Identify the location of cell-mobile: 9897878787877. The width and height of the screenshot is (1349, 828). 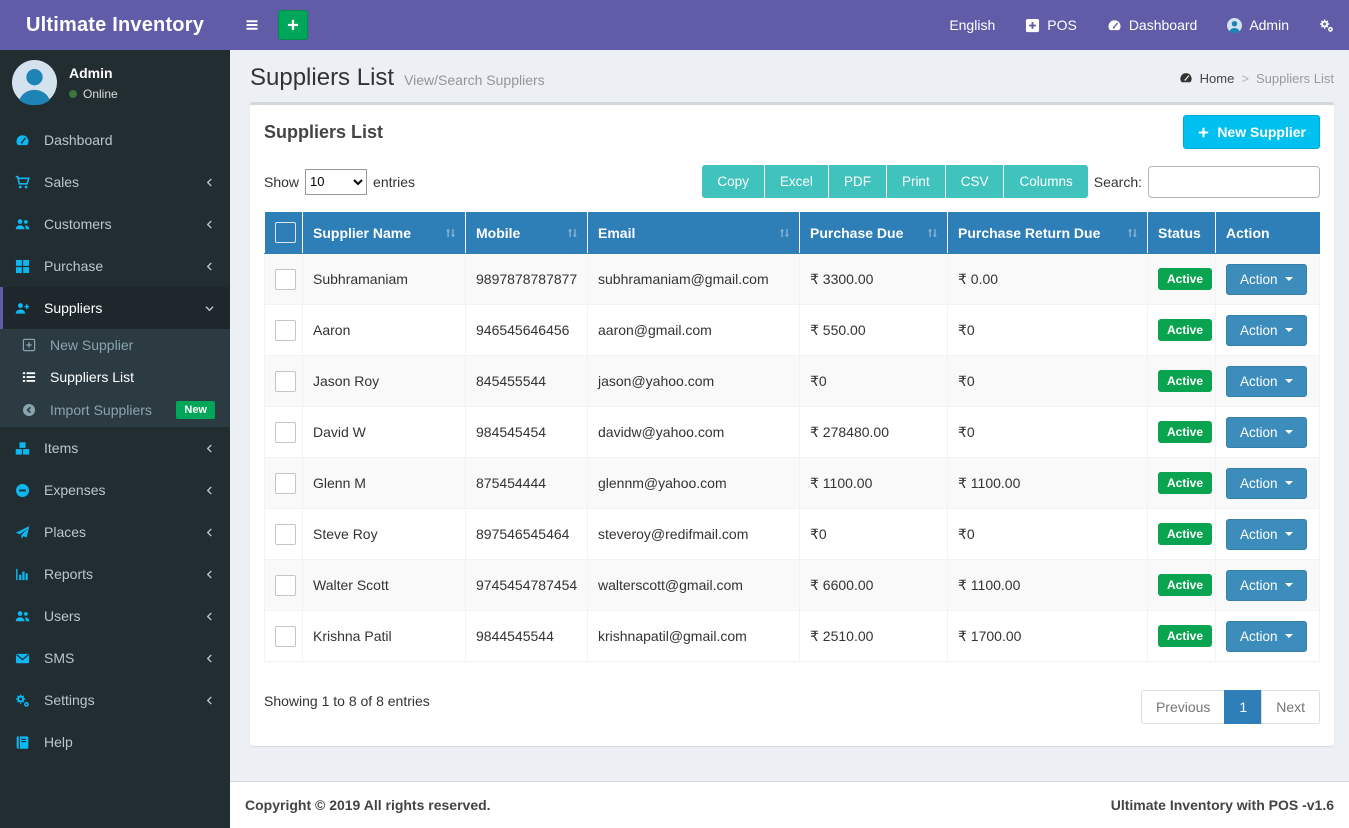
(526, 279).